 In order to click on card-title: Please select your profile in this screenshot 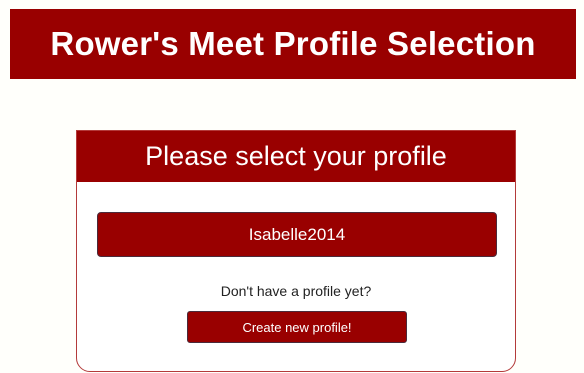, I will do `click(296, 156)`.